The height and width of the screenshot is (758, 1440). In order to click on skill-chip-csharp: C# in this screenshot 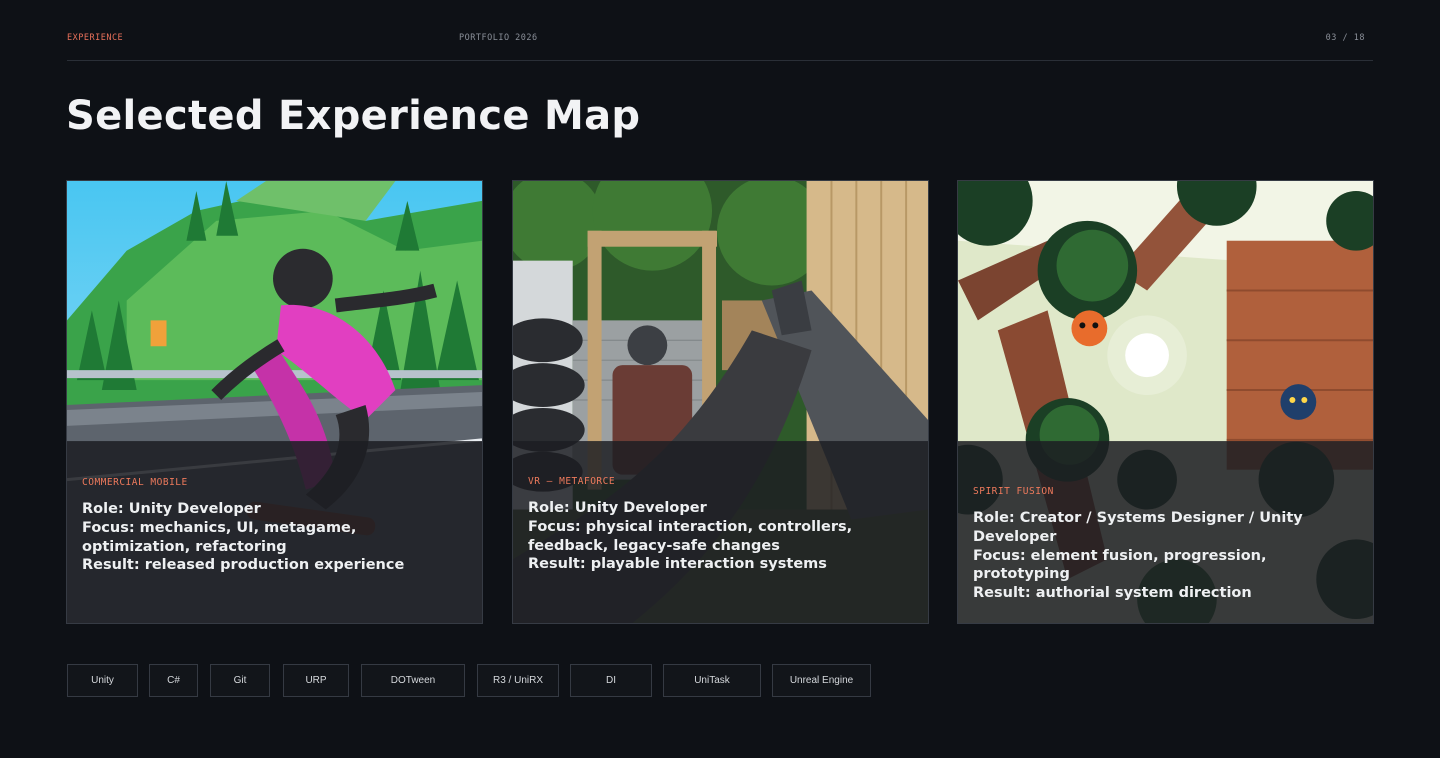, I will do `click(173, 680)`.